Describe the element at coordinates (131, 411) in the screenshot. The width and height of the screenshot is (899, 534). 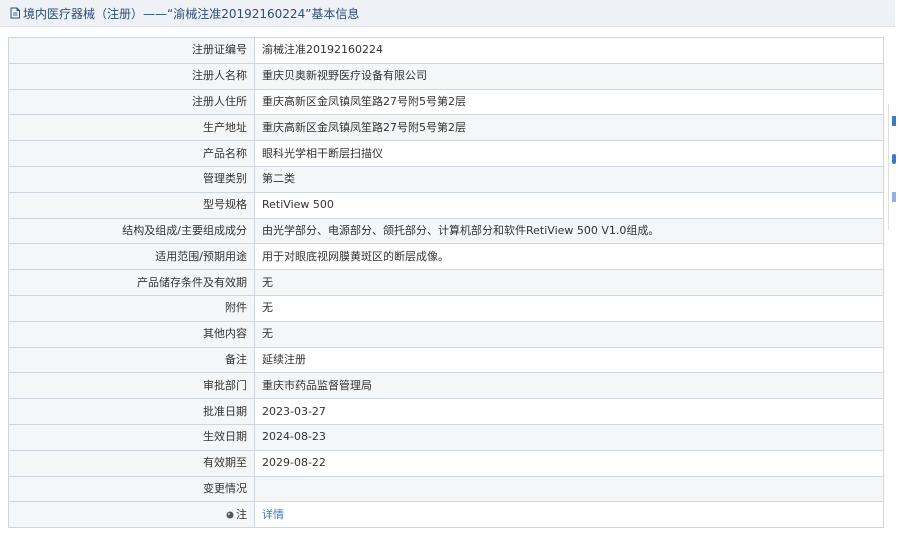
I see `row-label: 批准日期` at that location.